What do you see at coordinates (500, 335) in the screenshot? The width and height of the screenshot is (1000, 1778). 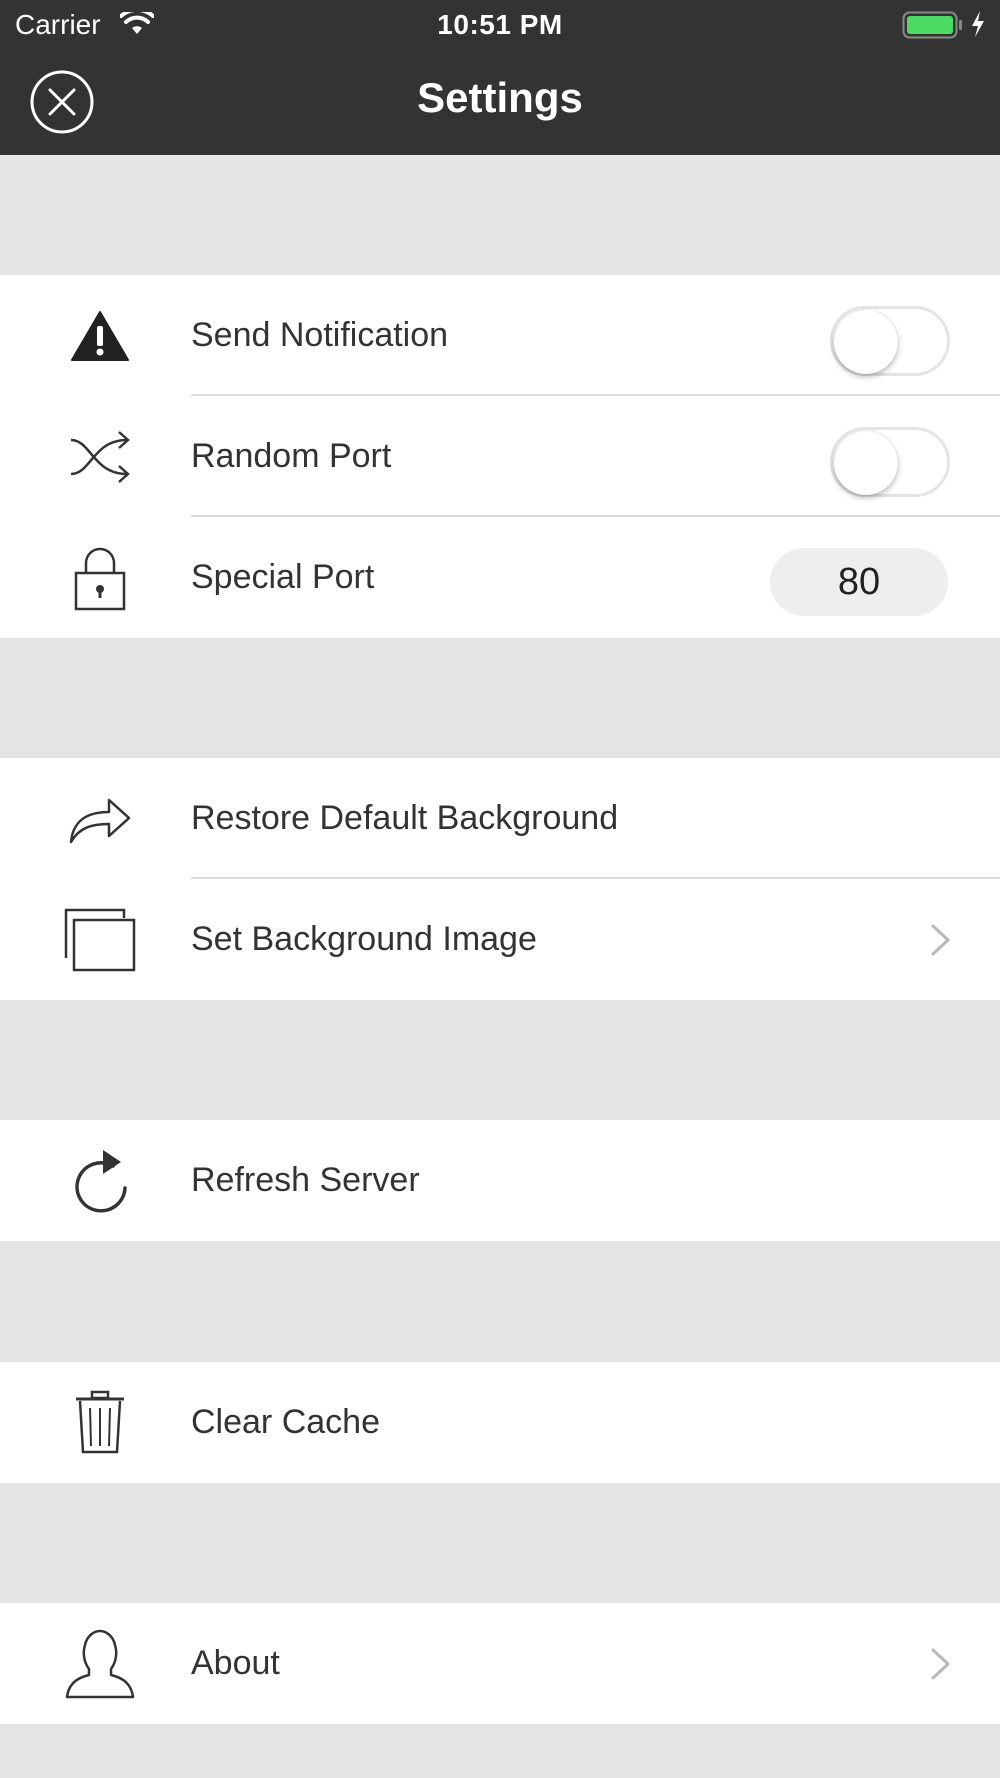 I see `row-send-notification: Send Notification` at bounding box center [500, 335].